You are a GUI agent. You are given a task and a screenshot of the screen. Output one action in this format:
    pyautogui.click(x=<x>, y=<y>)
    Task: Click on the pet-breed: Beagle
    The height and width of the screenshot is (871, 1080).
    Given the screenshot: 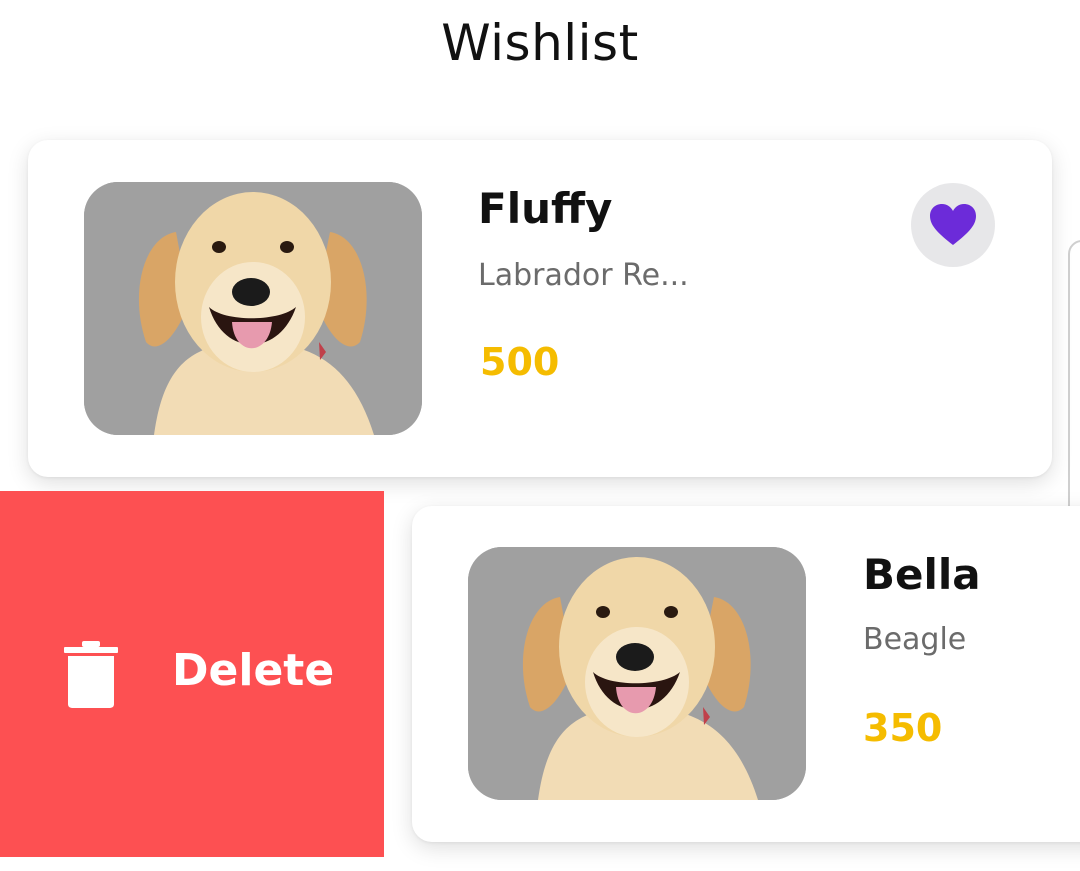 What is the action you would take?
    pyautogui.click(x=915, y=639)
    